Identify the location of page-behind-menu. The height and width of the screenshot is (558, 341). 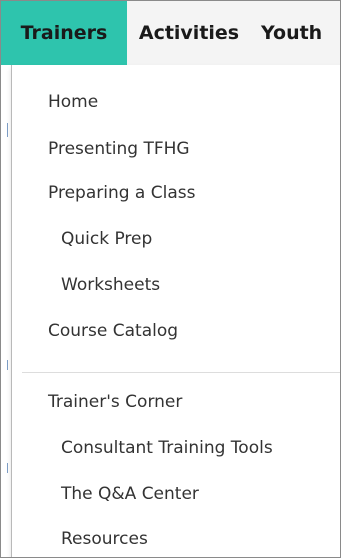
(6, 311).